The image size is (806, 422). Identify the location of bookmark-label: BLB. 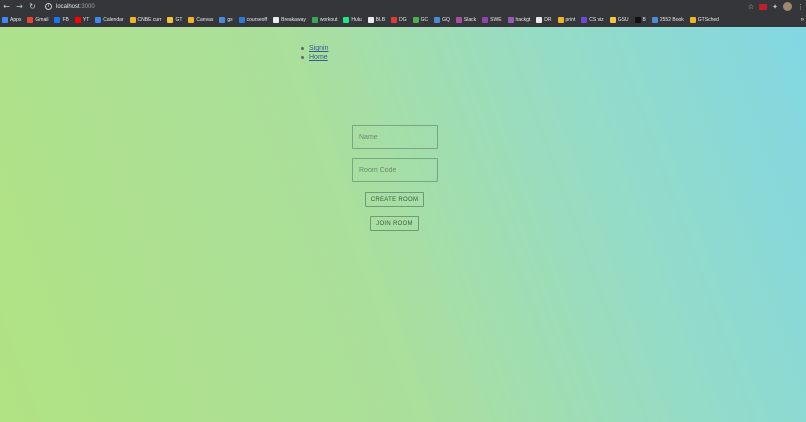
(380, 20).